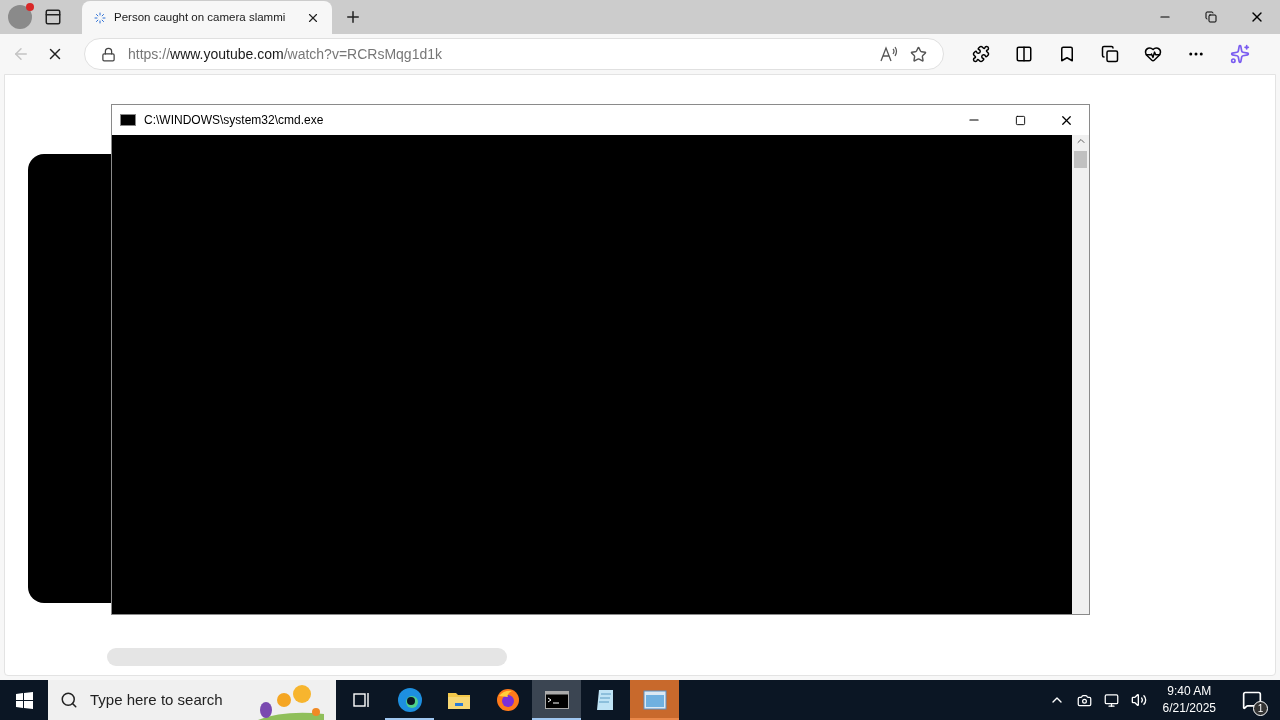 This screenshot has width=1280, height=720. What do you see at coordinates (1260, 708) in the screenshot?
I see `notification-count: 1` at bounding box center [1260, 708].